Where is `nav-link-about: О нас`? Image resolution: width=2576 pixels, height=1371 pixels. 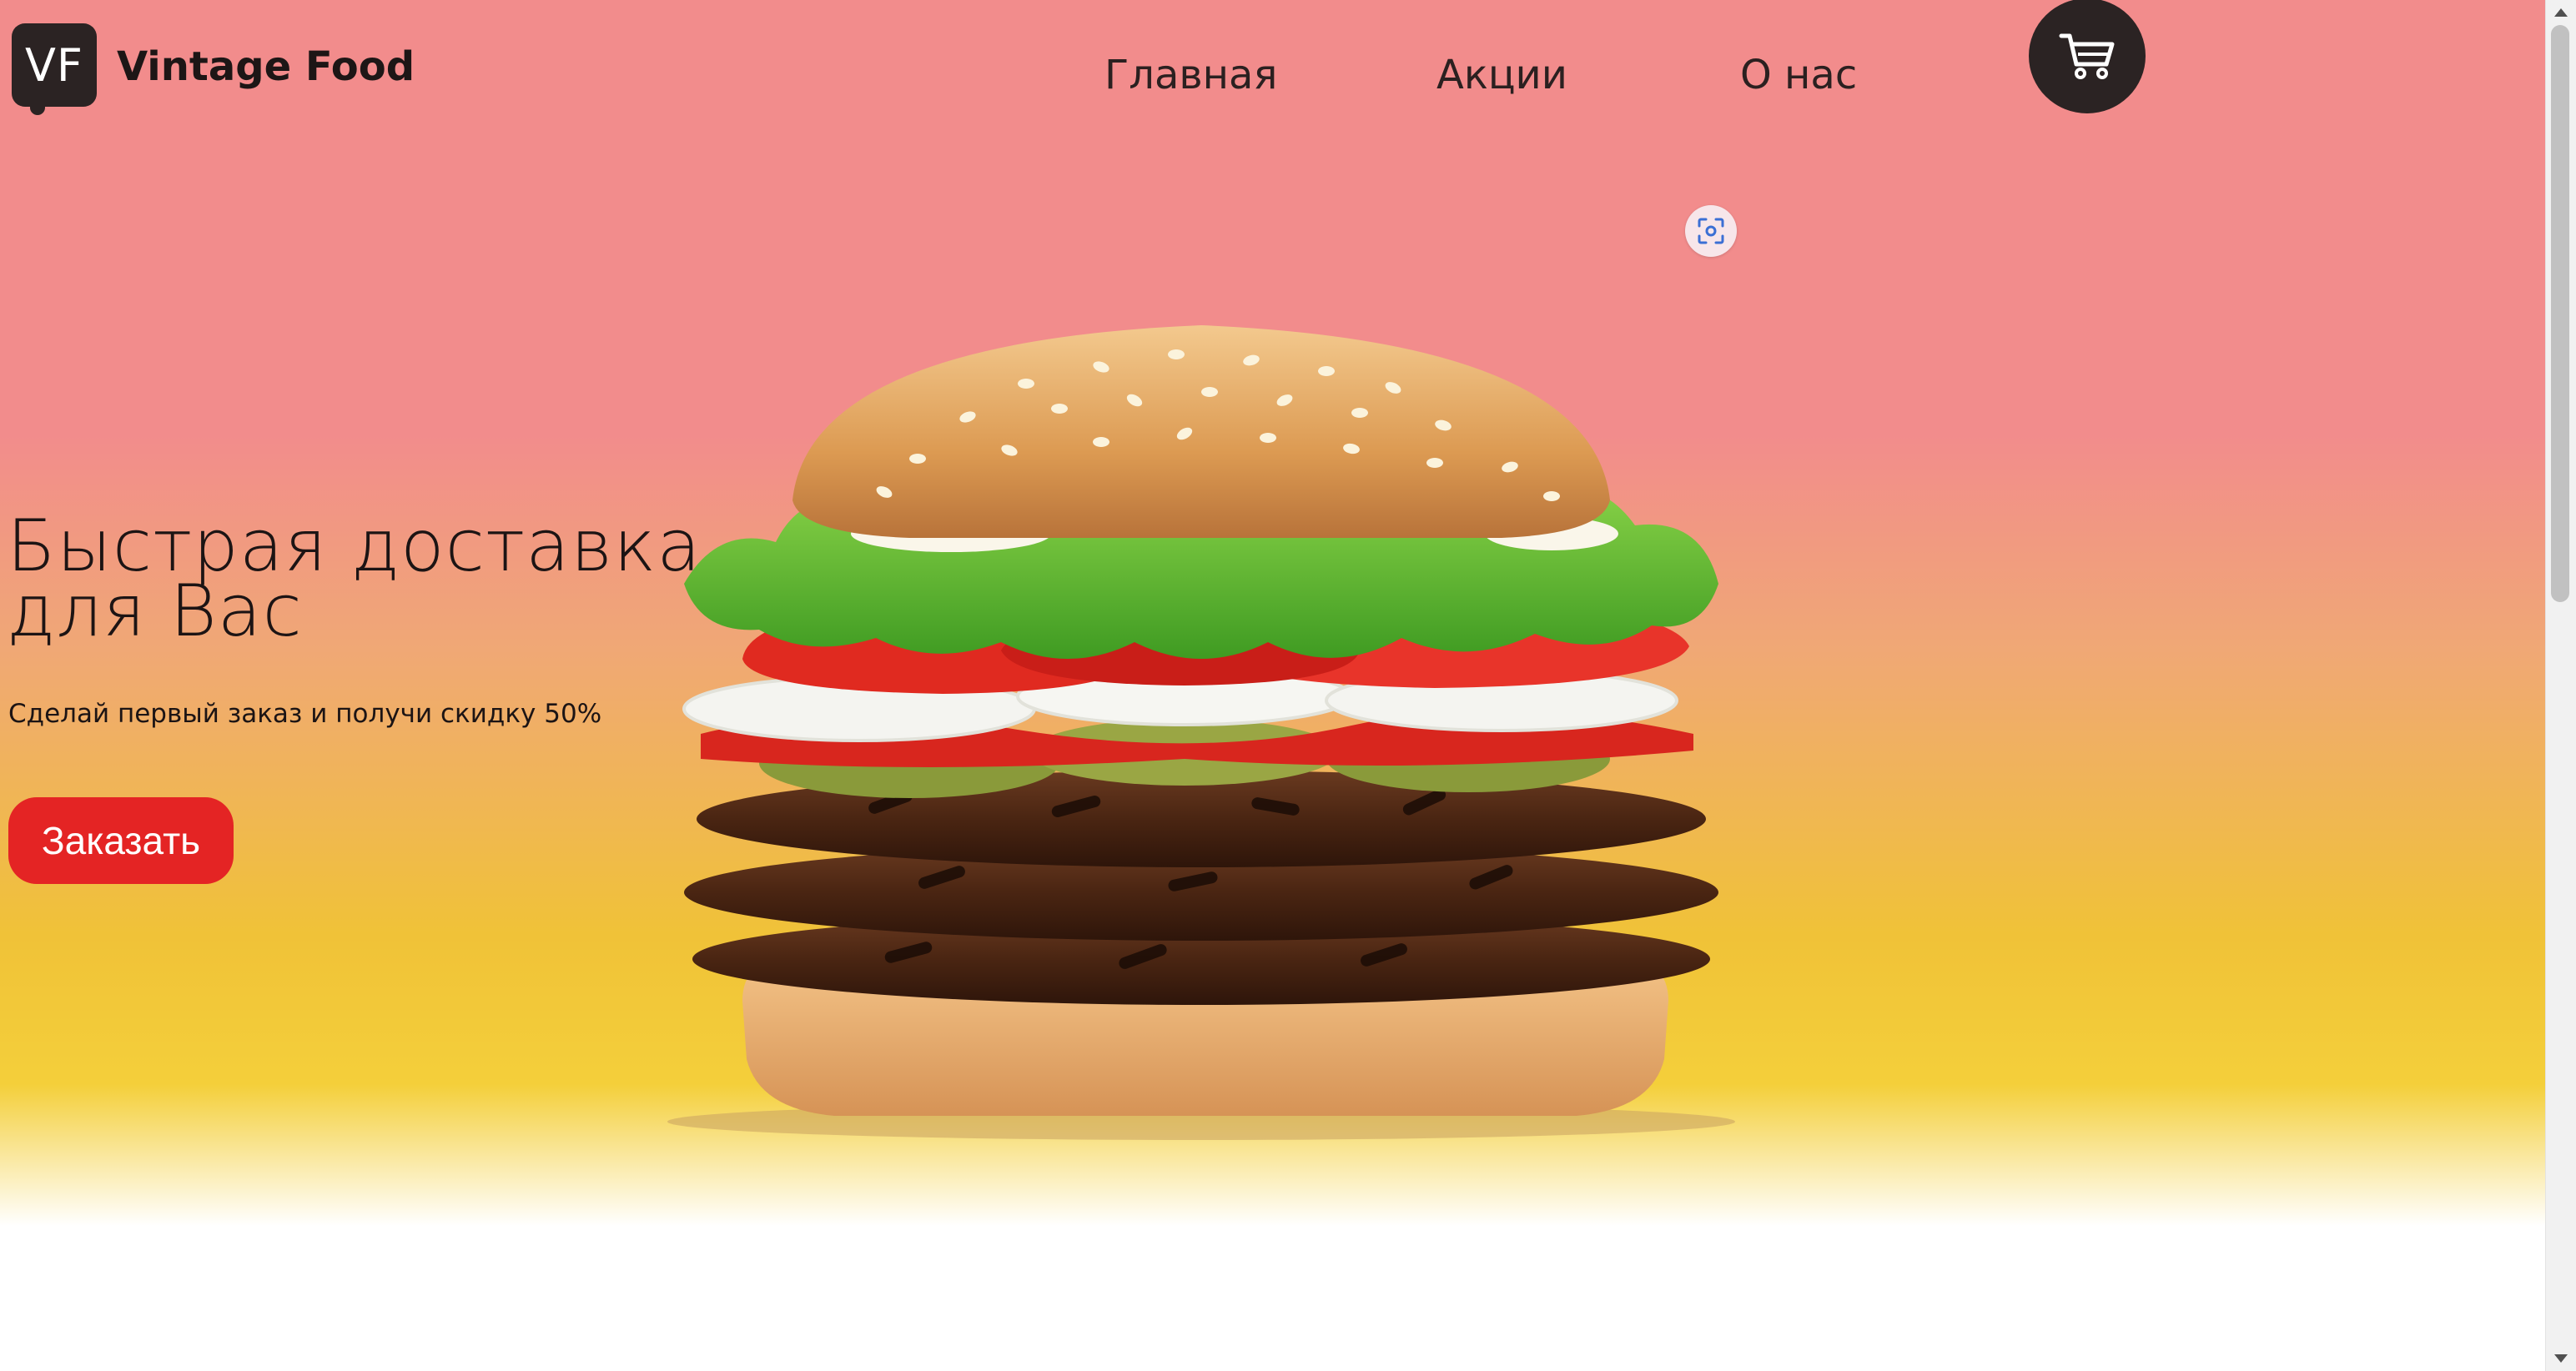
nav-link-about: О нас is located at coordinates (1798, 75).